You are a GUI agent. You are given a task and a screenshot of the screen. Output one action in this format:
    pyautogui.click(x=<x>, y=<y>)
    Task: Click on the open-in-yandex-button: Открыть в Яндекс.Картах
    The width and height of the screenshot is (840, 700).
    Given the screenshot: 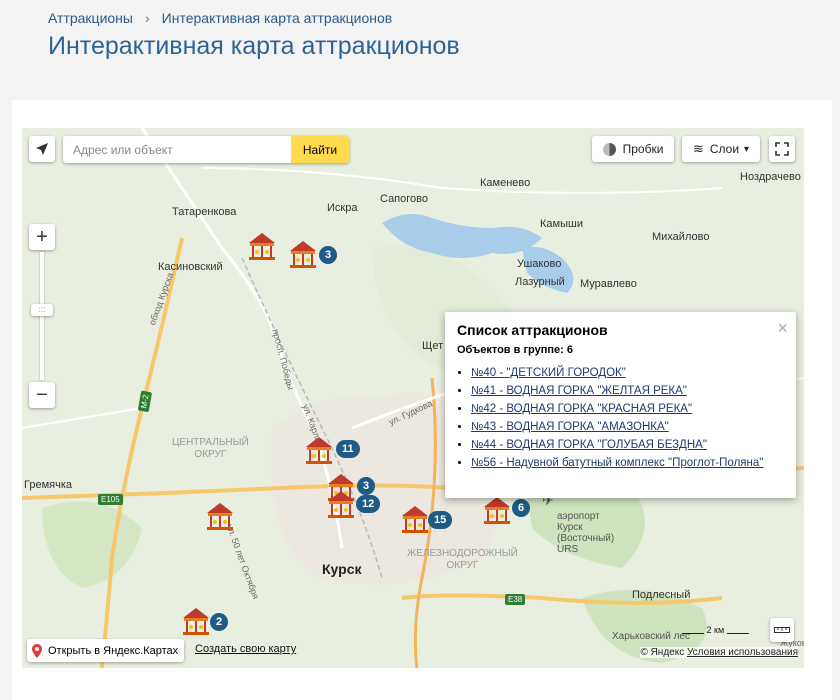 What is the action you would take?
    pyautogui.click(x=105, y=650)
    